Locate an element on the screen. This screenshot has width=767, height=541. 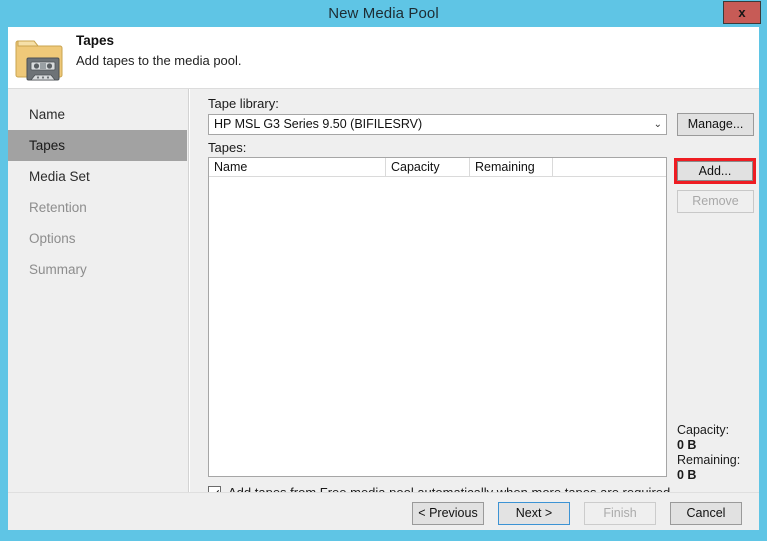
sidebar-item-summary: Summary is located at coordinates (97, 269).